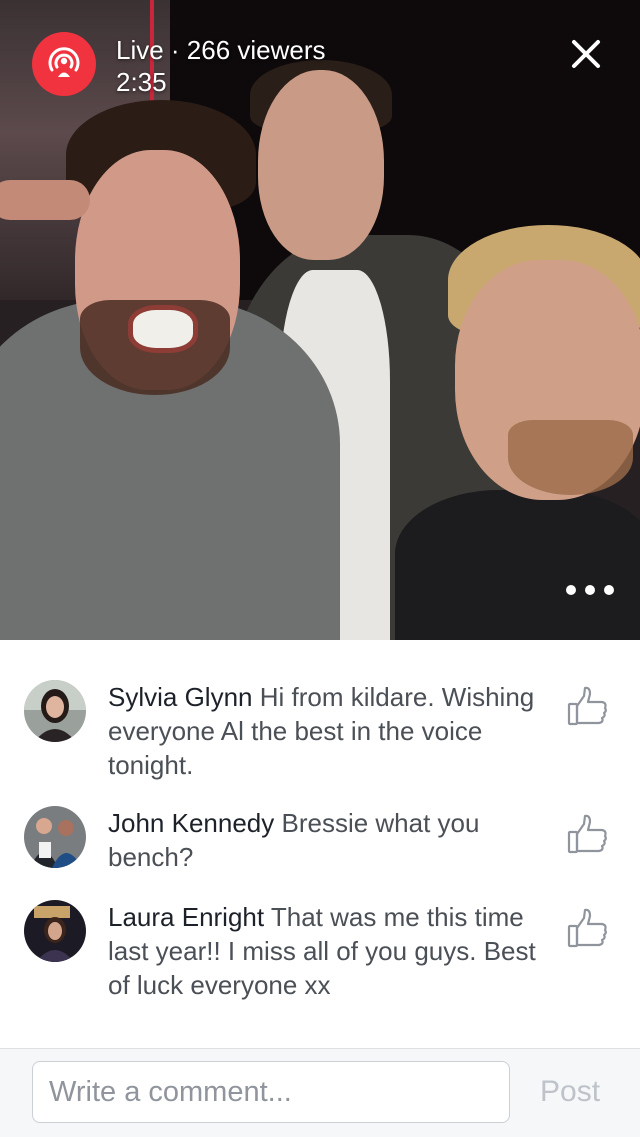 The width and height of the screenshot is (640, 1137). Describe the element at coordinates (570, 1092) in the screenshot. I see `post-button: Post` at that location.